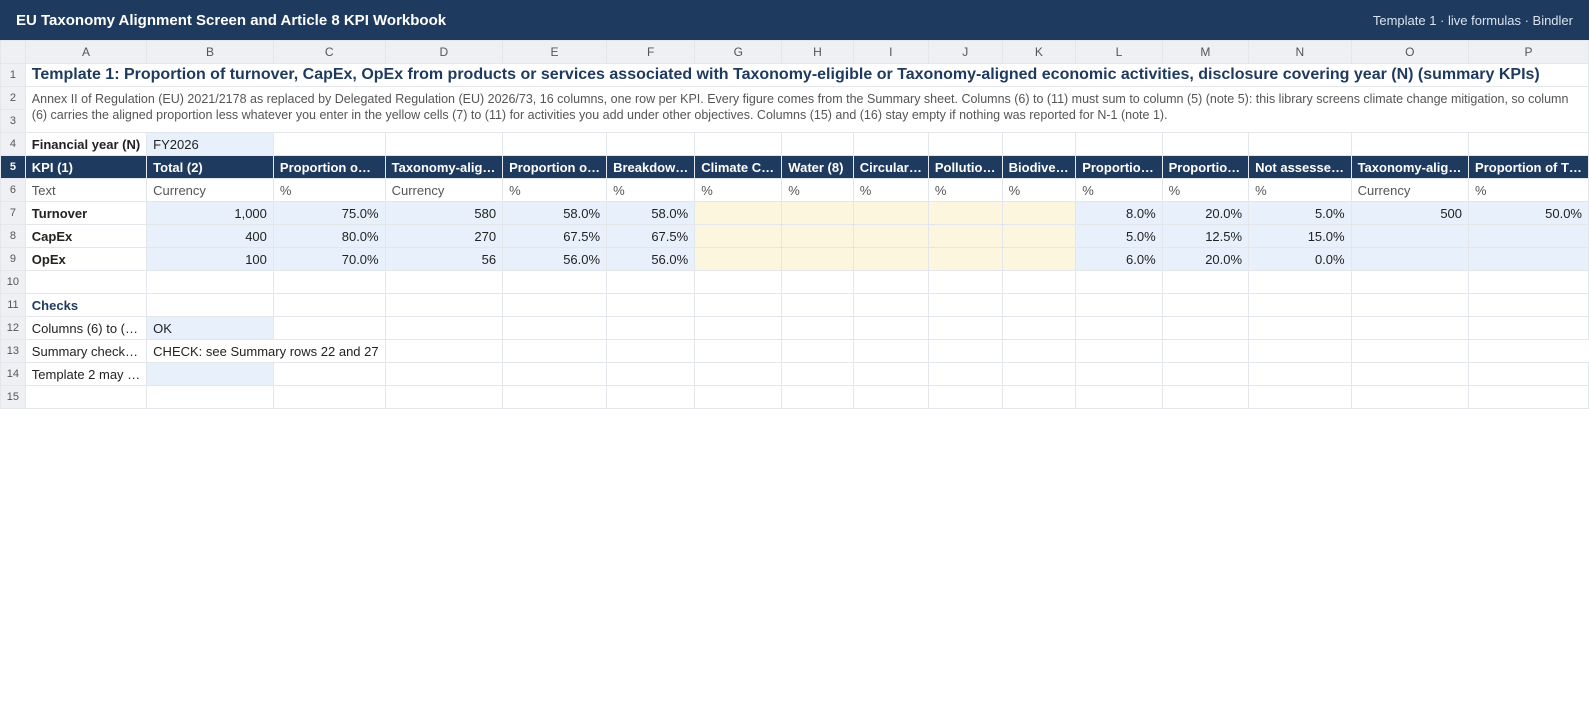  Describe the element at coordinates (651, 259) in the screenshot. I see `data-cell: 56.0%` at that location.